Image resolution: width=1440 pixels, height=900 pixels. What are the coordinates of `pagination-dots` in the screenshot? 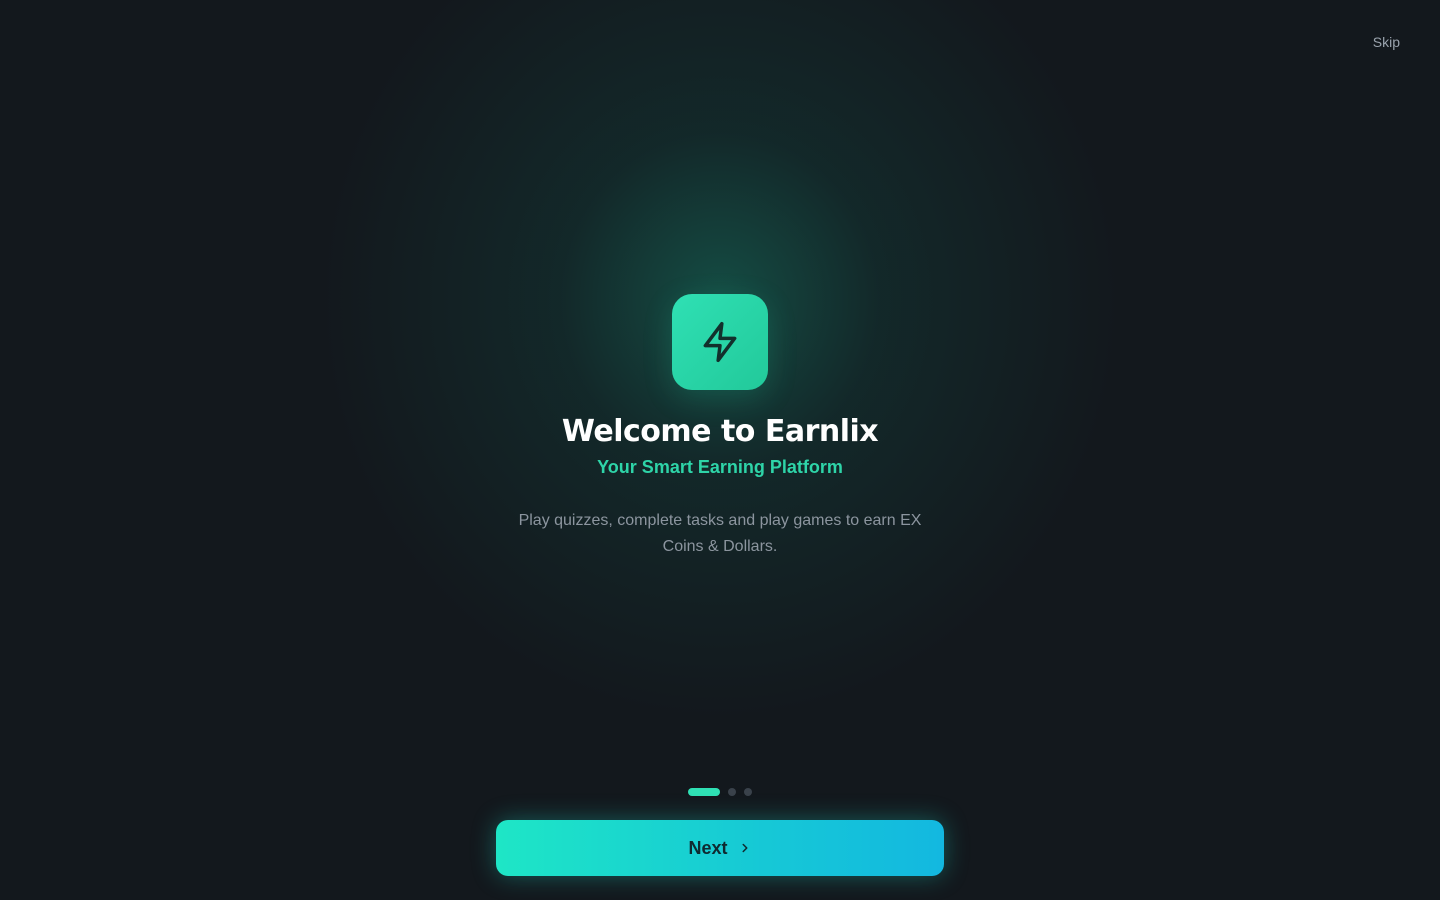 It's located at (720, 792).